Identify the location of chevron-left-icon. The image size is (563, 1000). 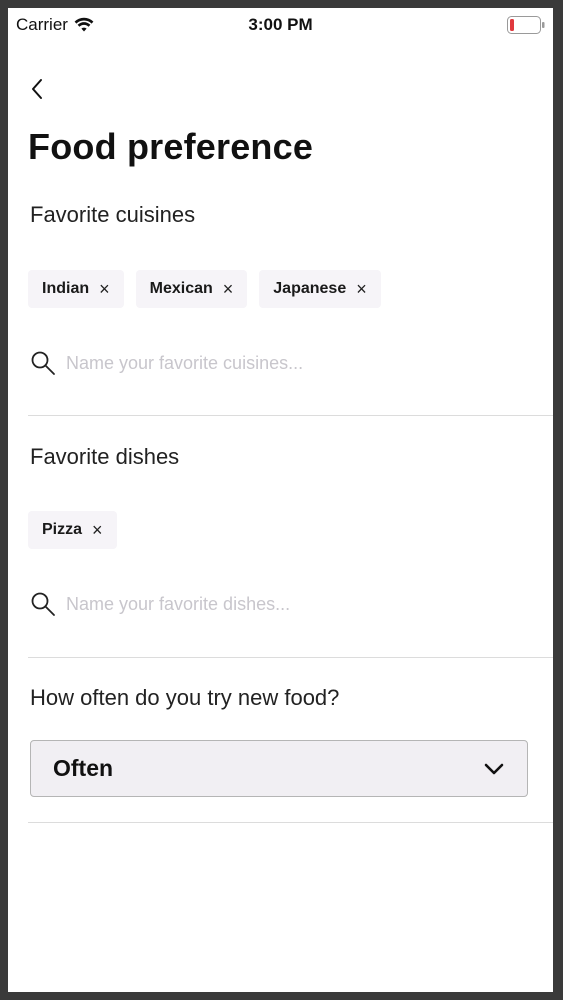
(37, 89).